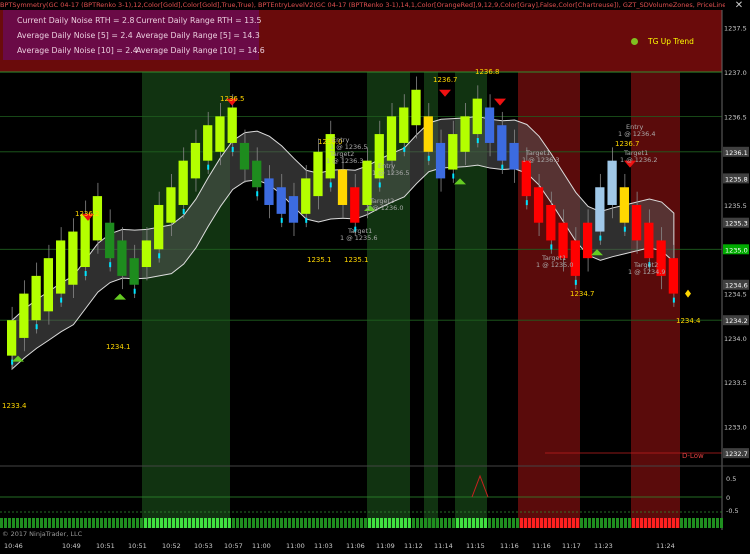  Describe the element at coordinates (735, 383) in the screenshot. I see `price-axis-label: 1233.5` at that location.